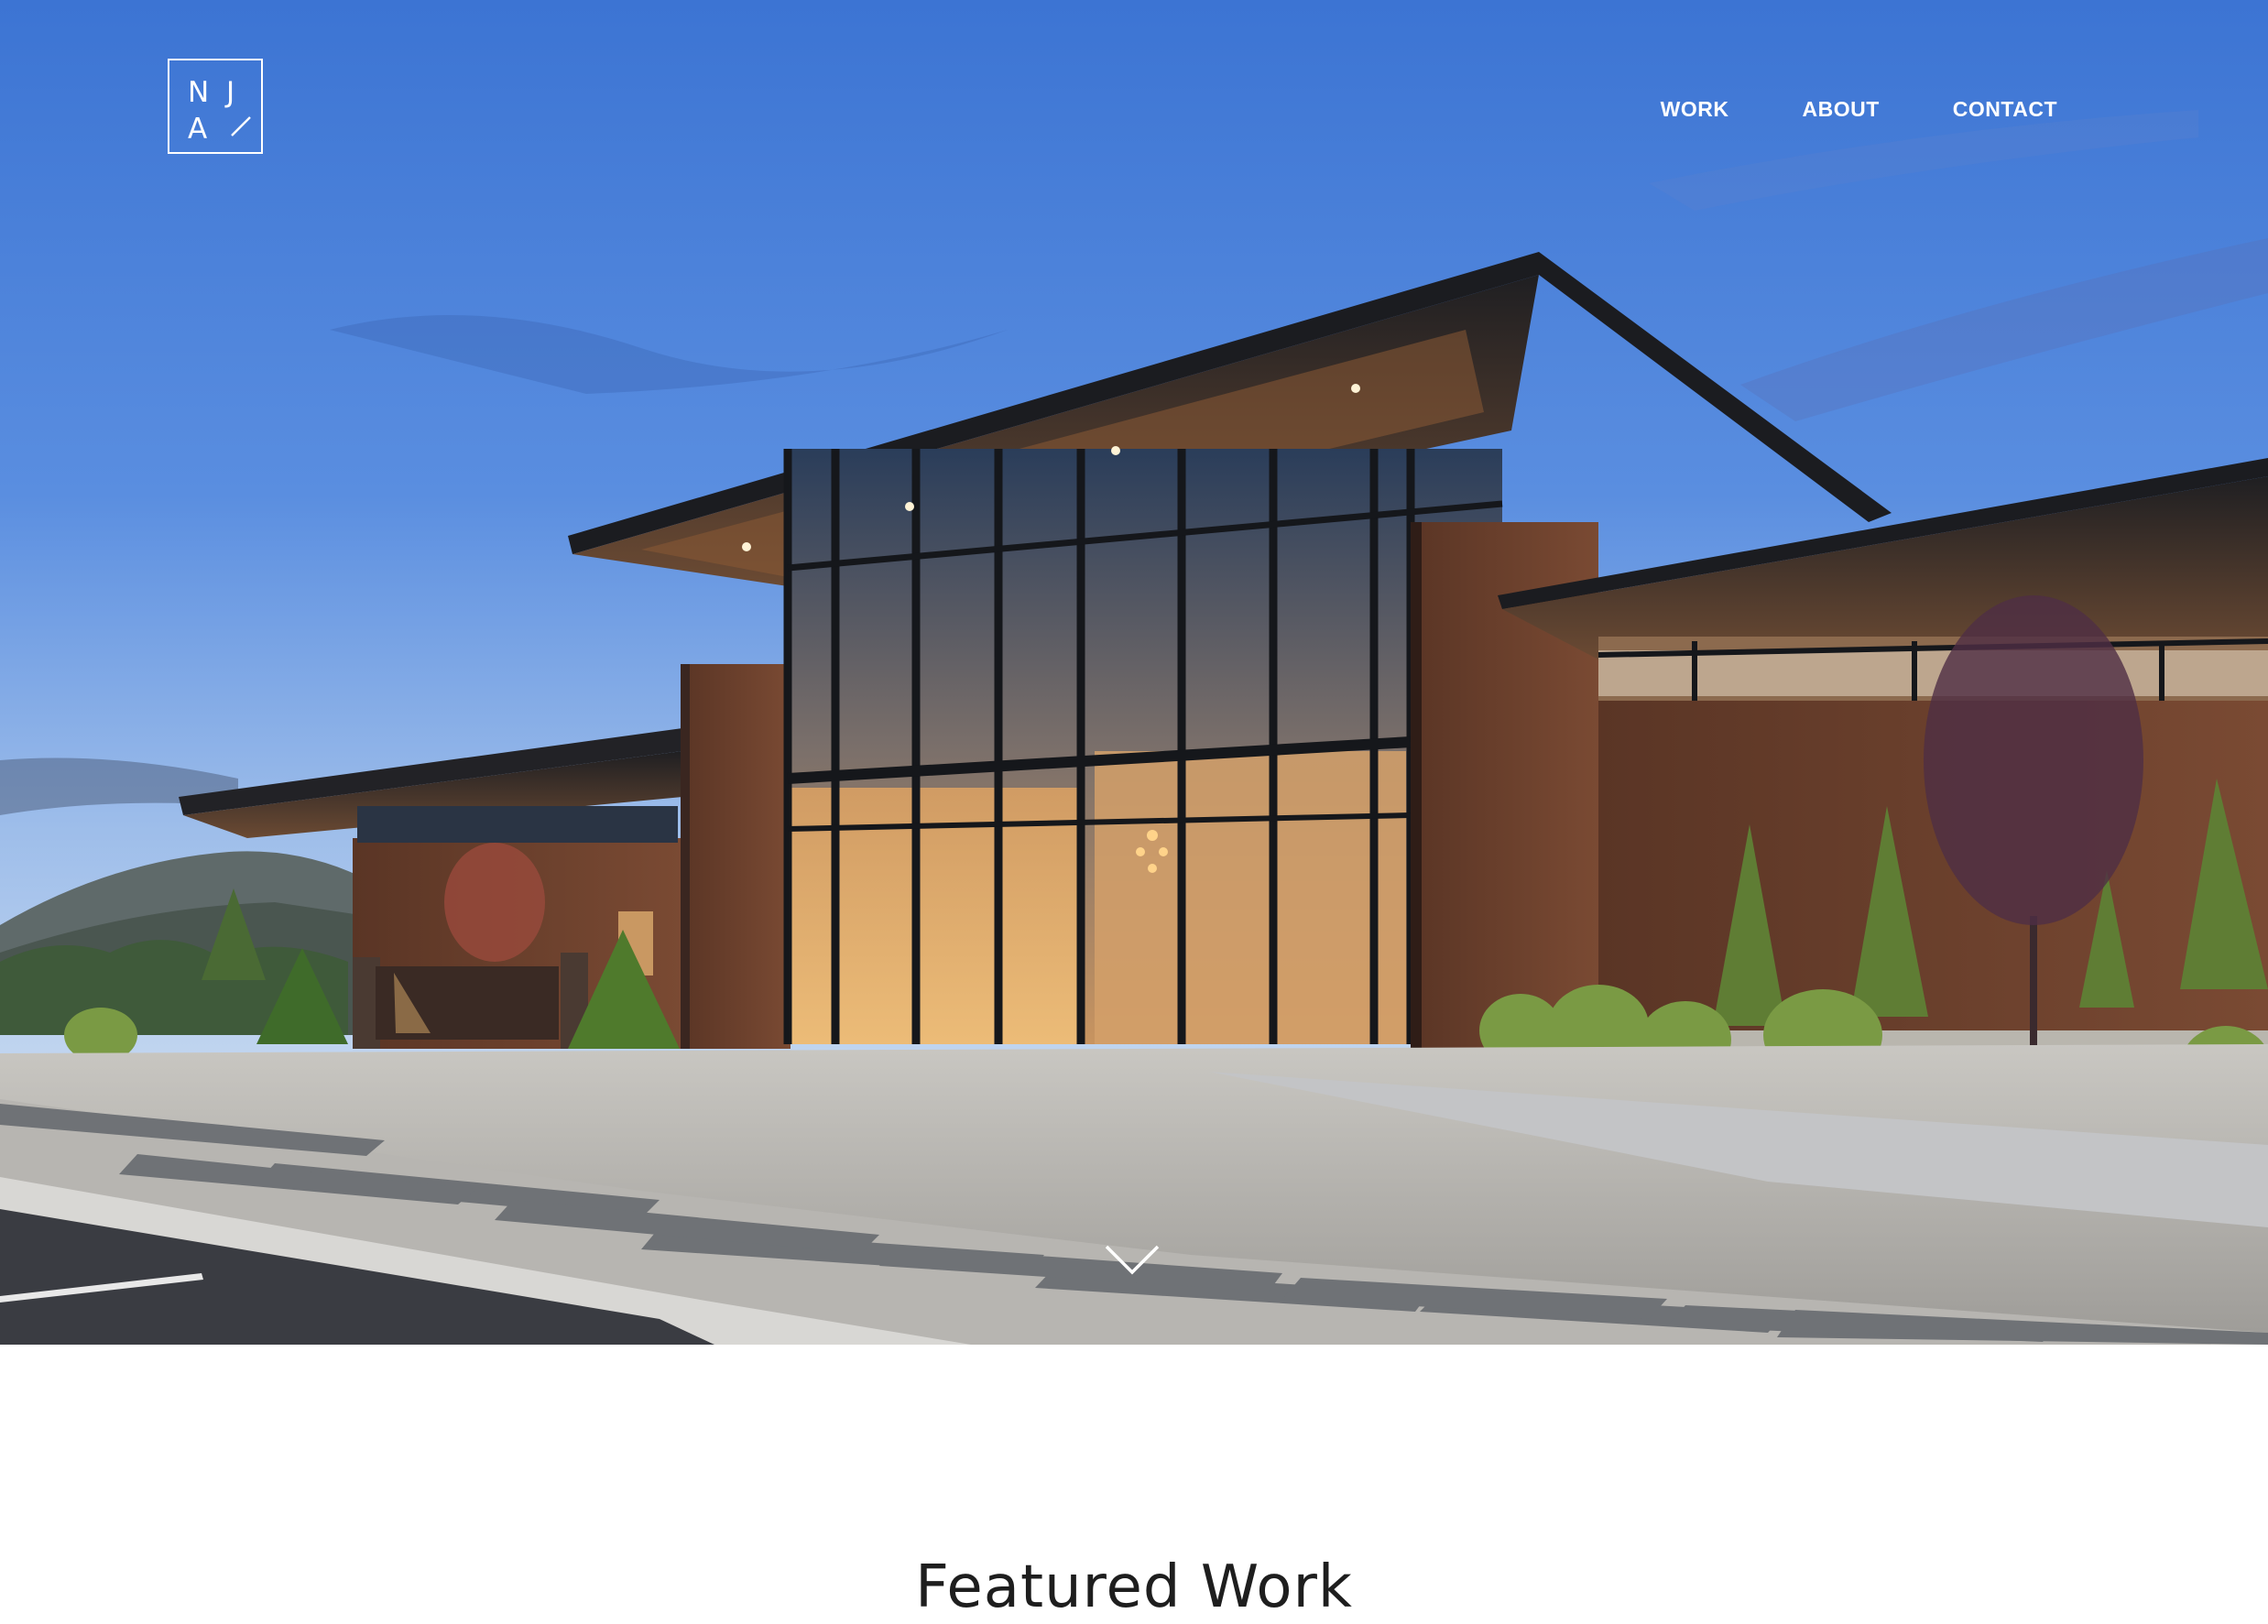 Image resolution: width=2268 pixels, height=1624 pixels. I want to click on main-nav: WORK ABOUT CONTACT, so click(1859, 109).